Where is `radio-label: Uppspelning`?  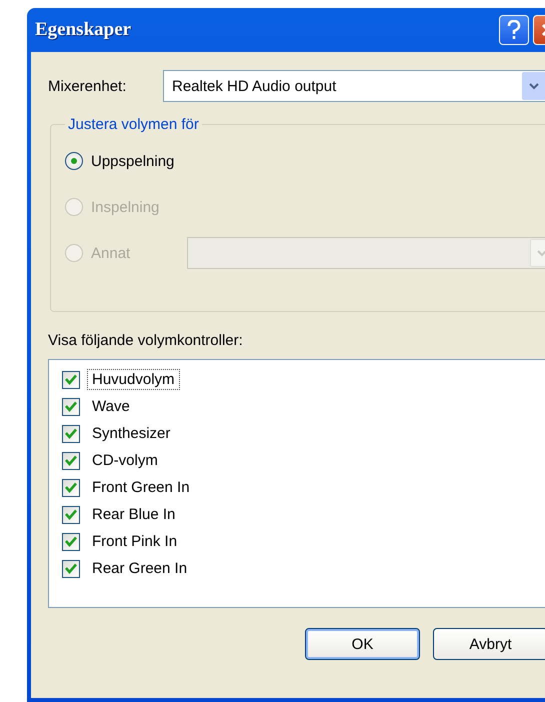 radio-label: Uppspelning is located at coordinates (132, 161).